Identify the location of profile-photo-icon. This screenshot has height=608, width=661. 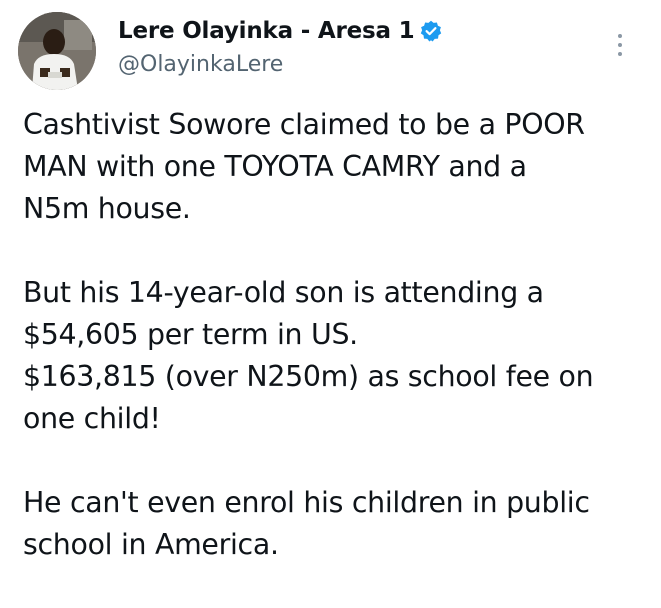
(57, 51).